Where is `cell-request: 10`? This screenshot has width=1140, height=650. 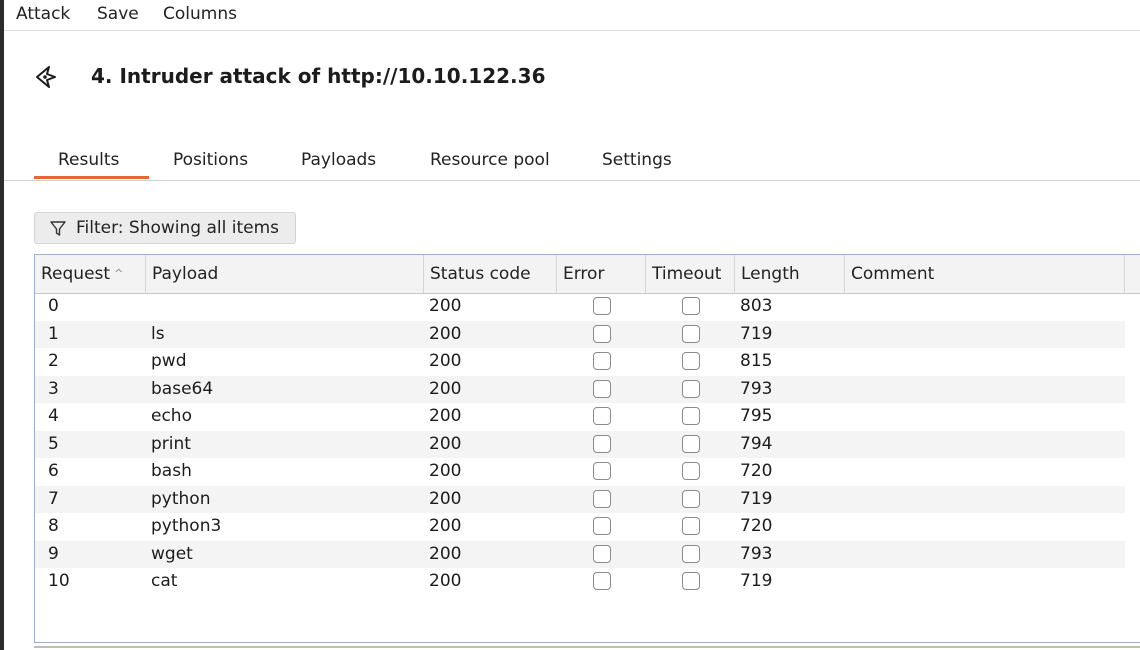 cell-request: 10 is located at coordinates (59, 581).